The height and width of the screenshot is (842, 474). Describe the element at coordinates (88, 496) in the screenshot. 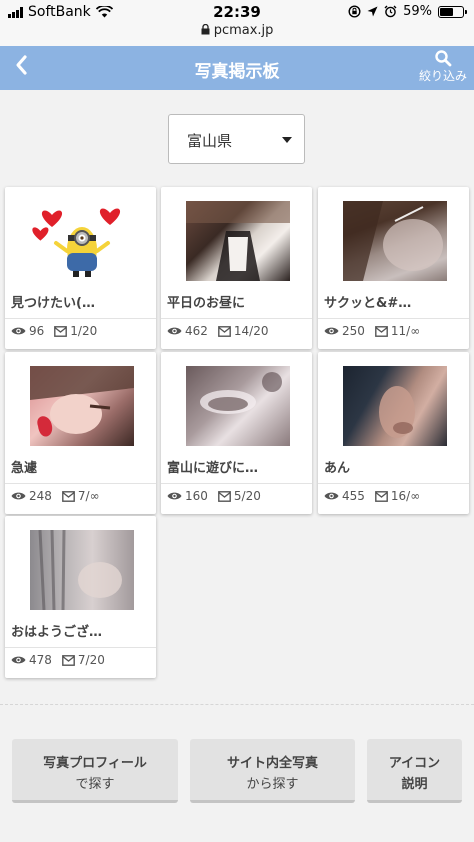

I see `message-count: 7/∞` at that location.